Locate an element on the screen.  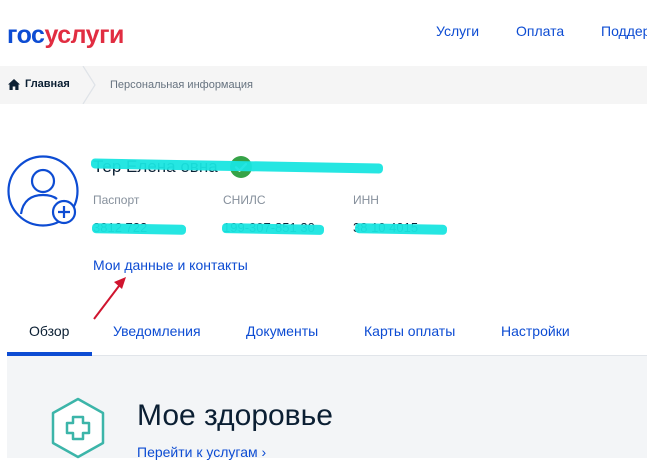
tab-documents: Документы is located at coordinates (282, 331).